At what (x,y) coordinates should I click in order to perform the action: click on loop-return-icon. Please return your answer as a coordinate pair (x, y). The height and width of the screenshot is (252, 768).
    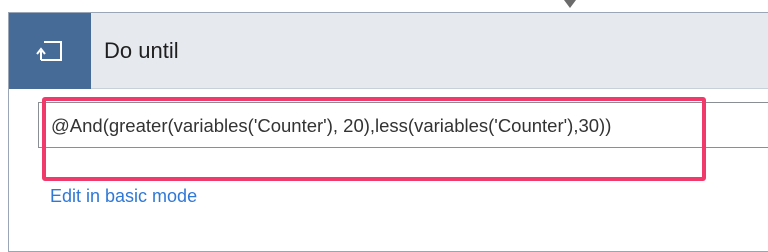
    Looking at the image, I should click on (49, 51).